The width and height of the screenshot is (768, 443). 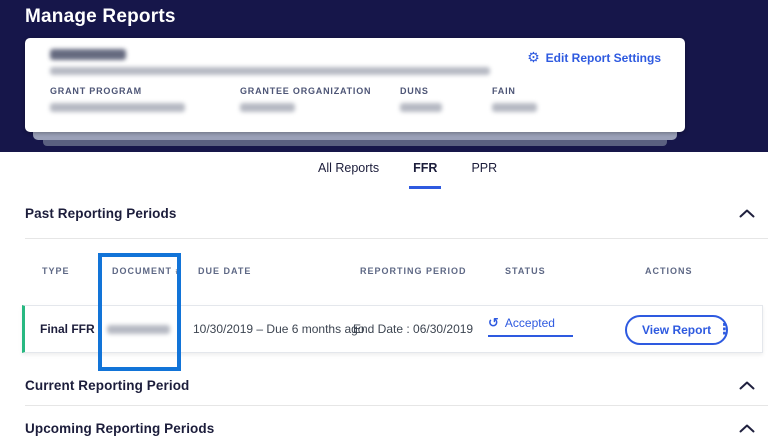 What do you see at coordinates (525, 271) in the screenshot?
I see `column-header-status: STATUS` at bounding box center [525, 271].